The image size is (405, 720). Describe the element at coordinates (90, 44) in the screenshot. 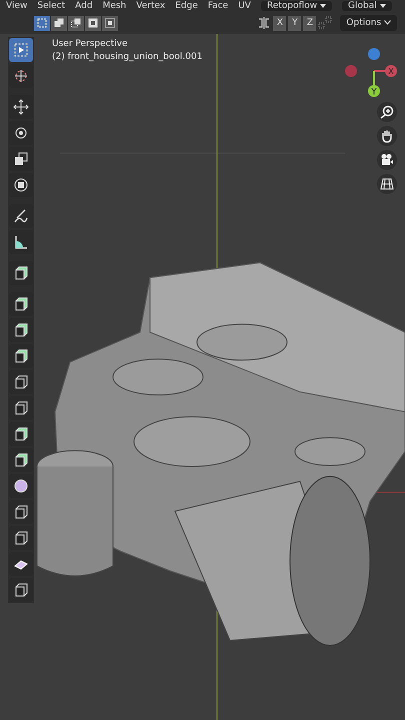

I see `view-title: User Perspective` at that location.